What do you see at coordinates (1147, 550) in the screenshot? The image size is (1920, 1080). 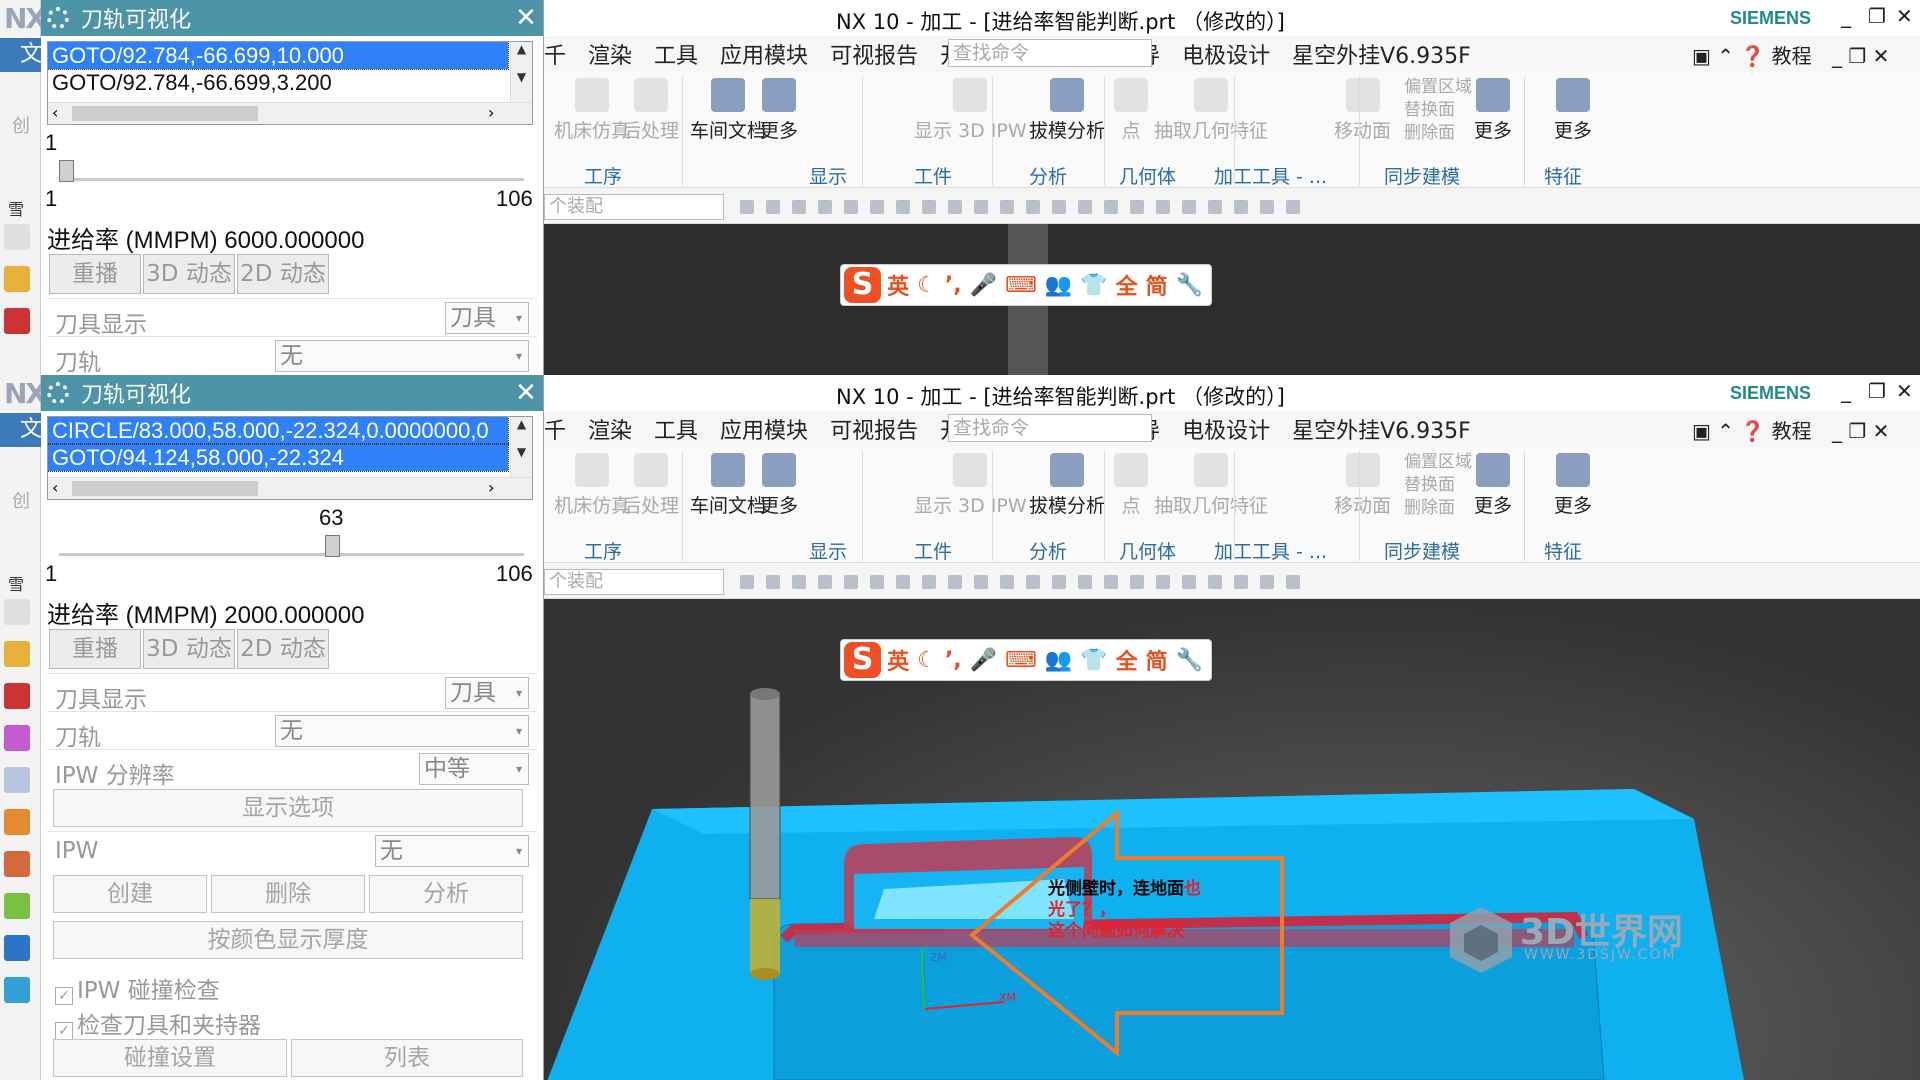 I see `ribbon-group-label: 几何体` at bounding box center [1147, 550].